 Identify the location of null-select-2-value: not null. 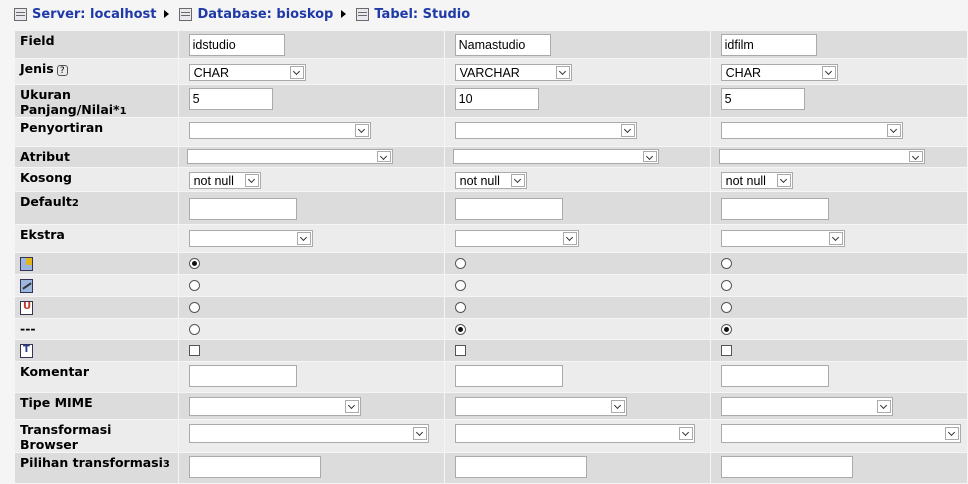
(479, 180).